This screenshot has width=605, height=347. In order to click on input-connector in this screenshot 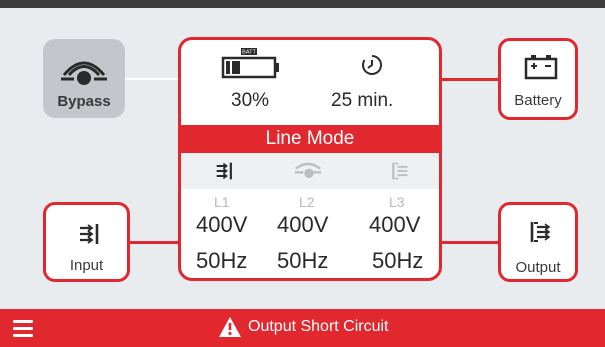, I will do `click(154, 242)`.